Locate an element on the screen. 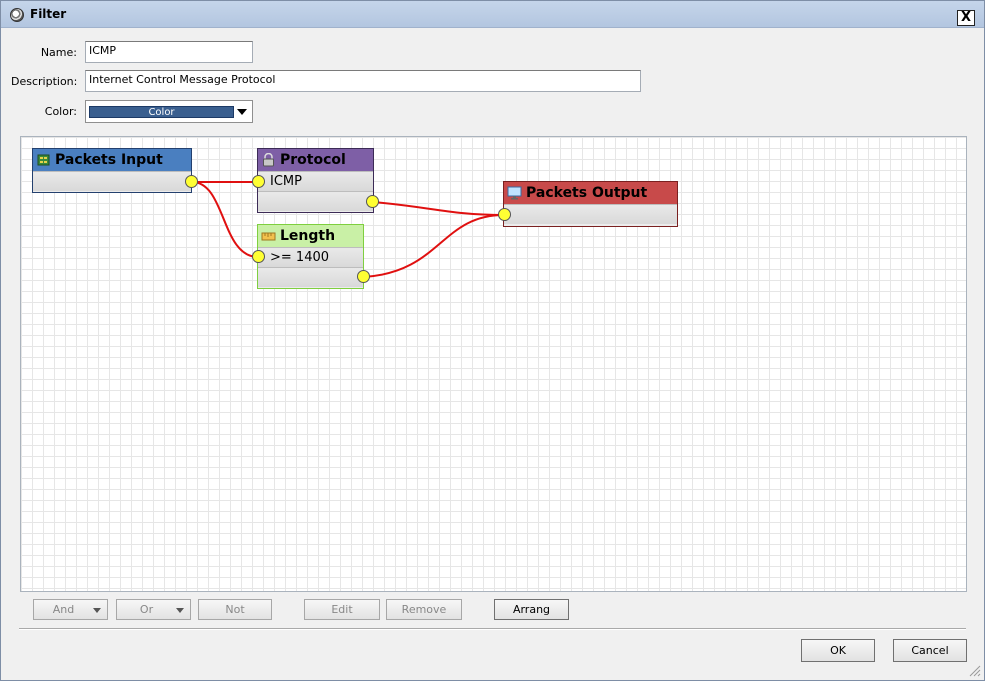 The image size is (985, 681). node-packets-output: Packets Output is located at coordinates (590, 204).